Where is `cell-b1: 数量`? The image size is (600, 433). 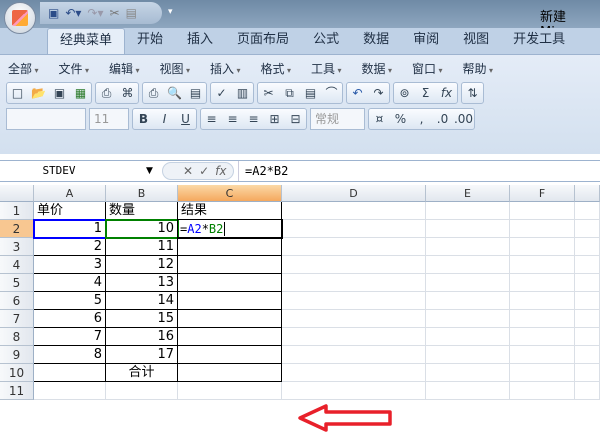
cell-b1: 数量 is located at coordinates (142, 211).